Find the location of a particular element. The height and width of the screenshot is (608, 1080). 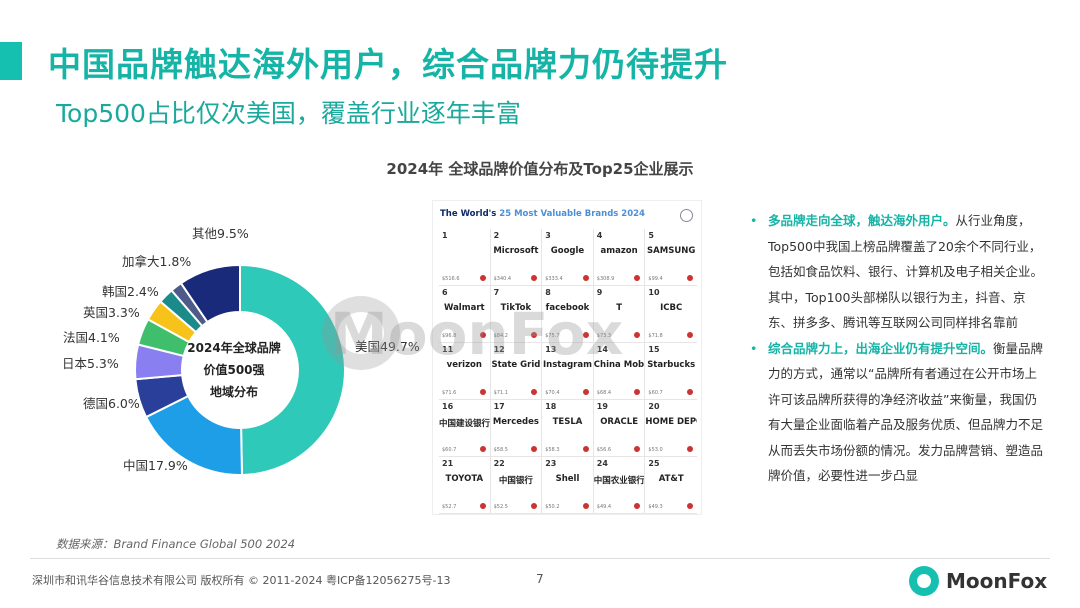

brand-finance-logo-icon is located at coordinates (686, 215).